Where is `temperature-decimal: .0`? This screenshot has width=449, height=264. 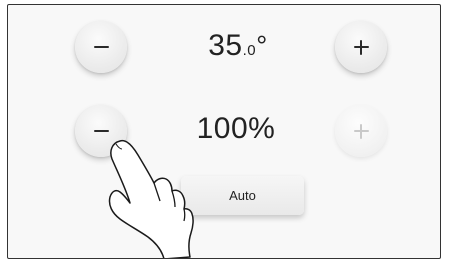 temperature-decimal: .0 is located at coordinates (249, 50).